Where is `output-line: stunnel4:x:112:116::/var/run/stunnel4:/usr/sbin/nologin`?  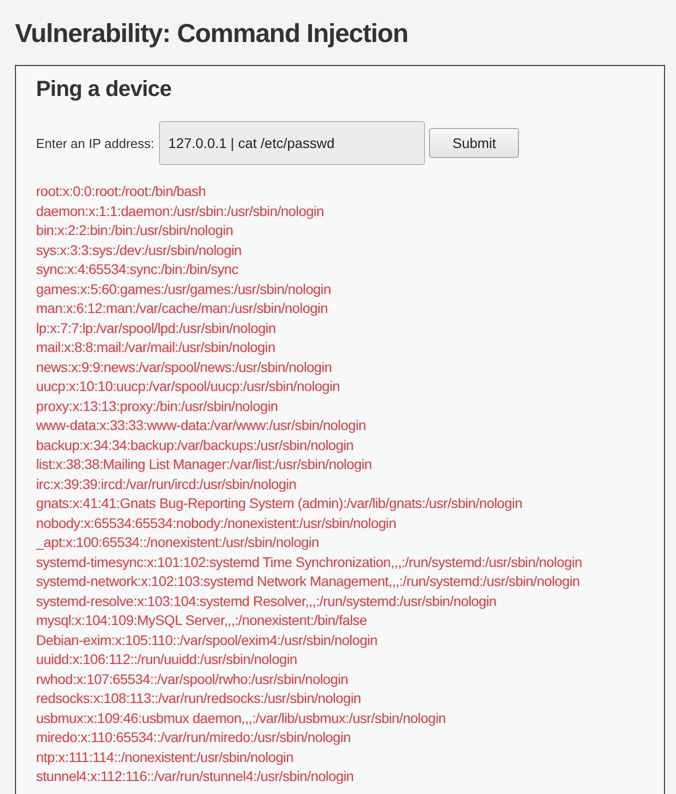 output-line: stunnel4:x:112:116::/var/run/stunnel4:/usr/sbin/nologin is located at coordinates (195, 776).